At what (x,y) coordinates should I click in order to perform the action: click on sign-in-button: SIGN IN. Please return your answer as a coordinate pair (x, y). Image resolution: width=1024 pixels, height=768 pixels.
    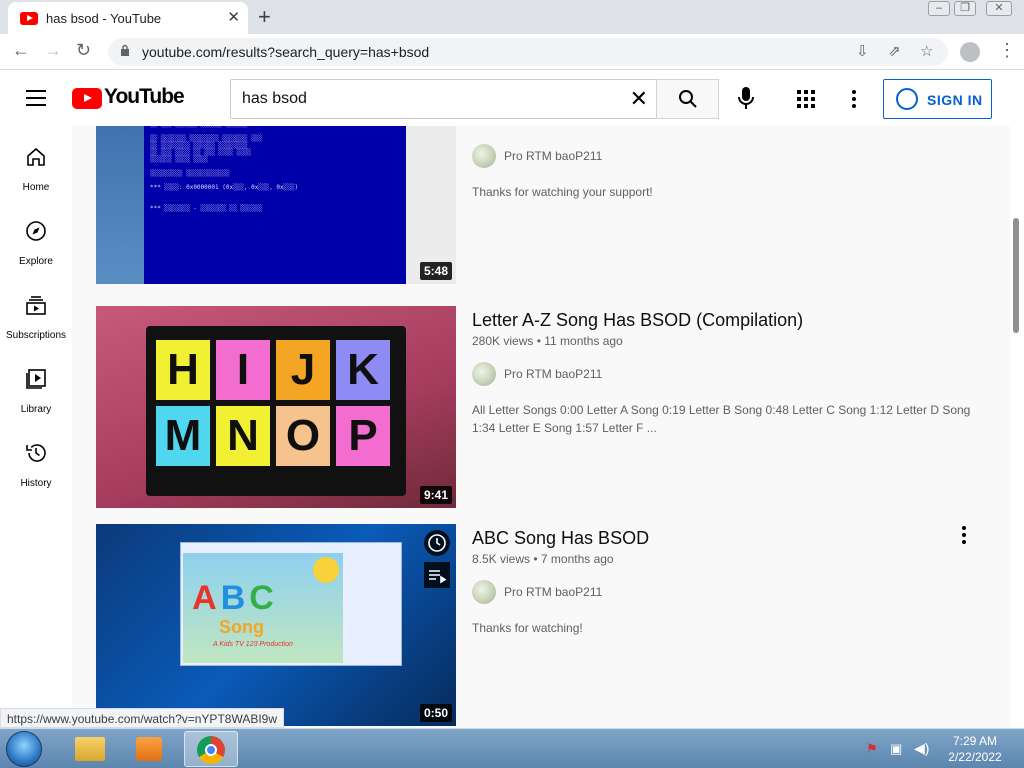
    Looking at the image, I should click on (937, 99).